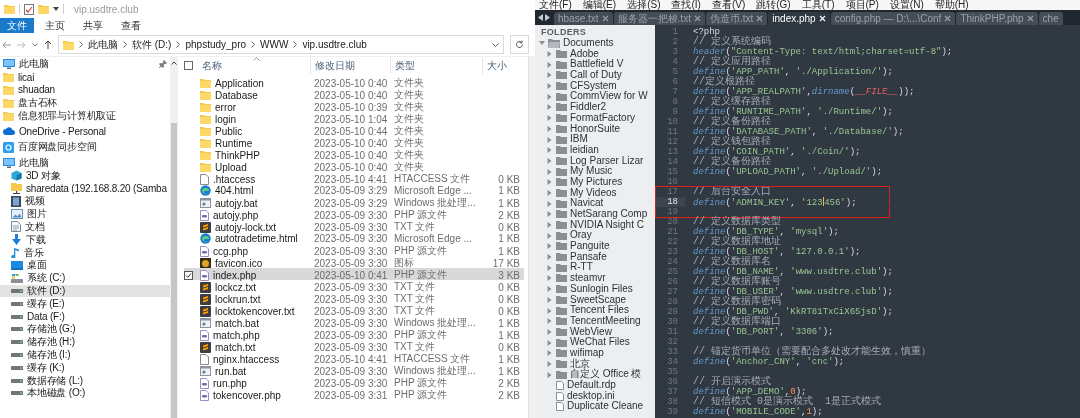  Describe the element at coordinates (531, 237) in the screenshot. I see `scrollbar` at that location.